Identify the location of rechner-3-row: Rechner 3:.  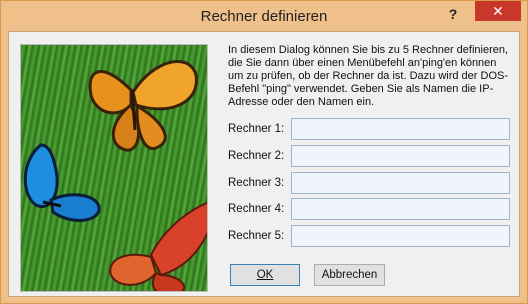
(373, 184).